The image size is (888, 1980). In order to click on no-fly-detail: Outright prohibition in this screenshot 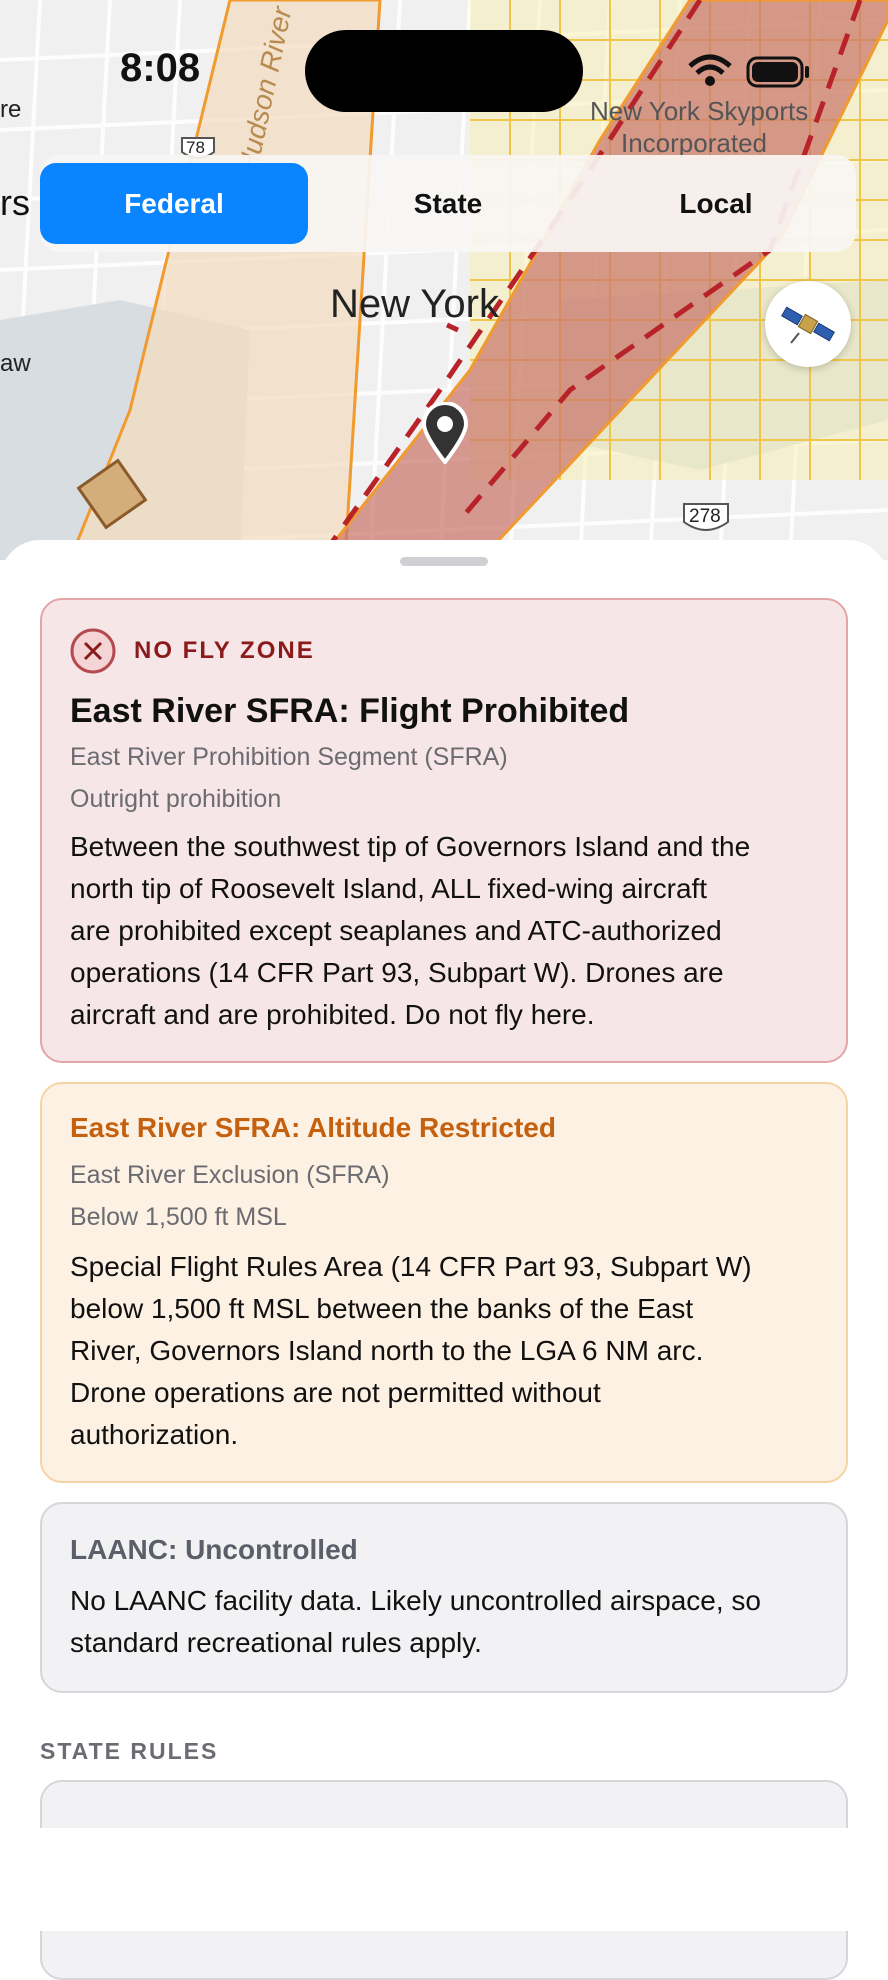, I will do `click(176, 799)`.